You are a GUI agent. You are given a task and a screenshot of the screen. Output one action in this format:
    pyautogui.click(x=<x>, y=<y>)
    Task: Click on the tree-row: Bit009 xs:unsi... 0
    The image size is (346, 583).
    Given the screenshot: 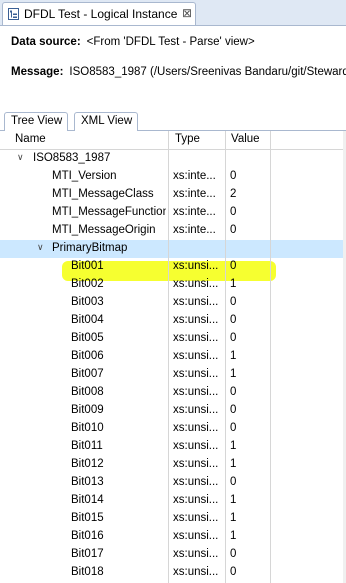 What is the action you would take?
    pyautogui.click(x=173, y=411)
    